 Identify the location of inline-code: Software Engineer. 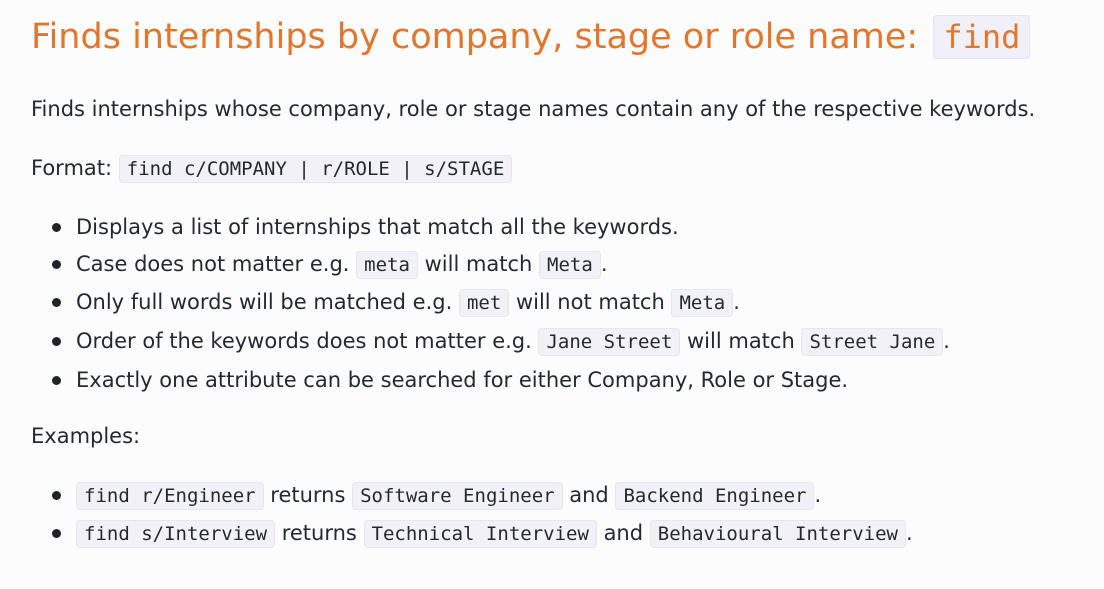
(457, 496).